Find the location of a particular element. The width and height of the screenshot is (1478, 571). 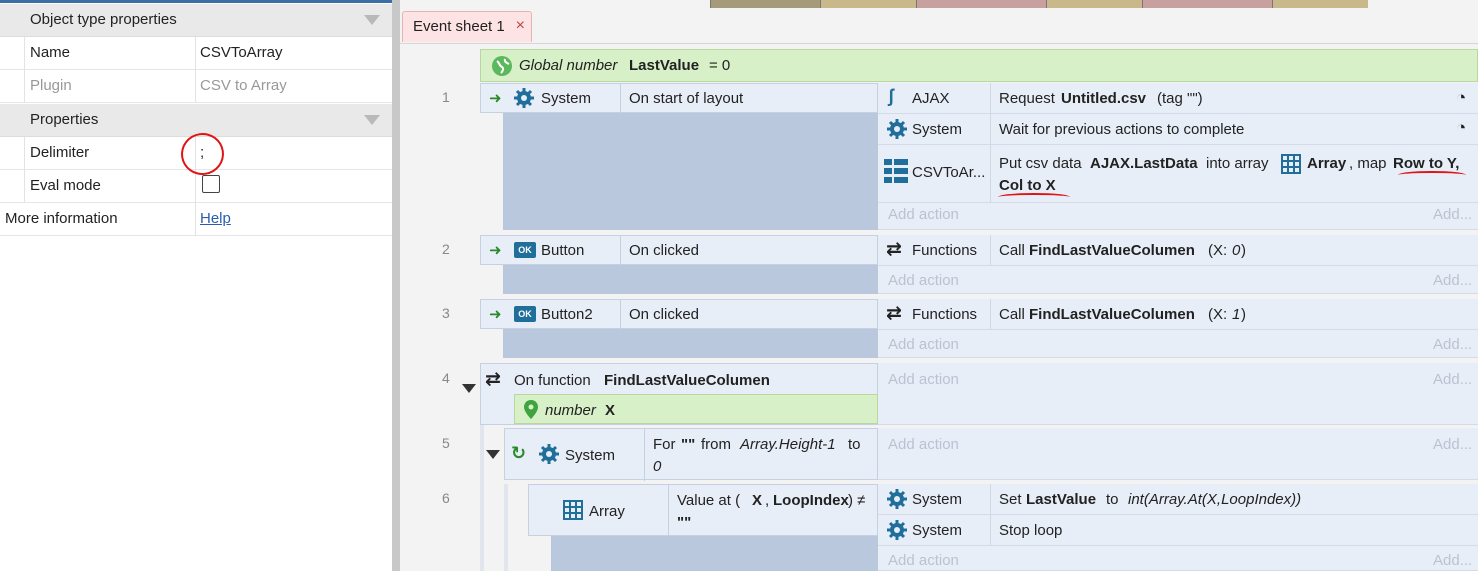

panel-top-border is located at coordinates (196, 1).